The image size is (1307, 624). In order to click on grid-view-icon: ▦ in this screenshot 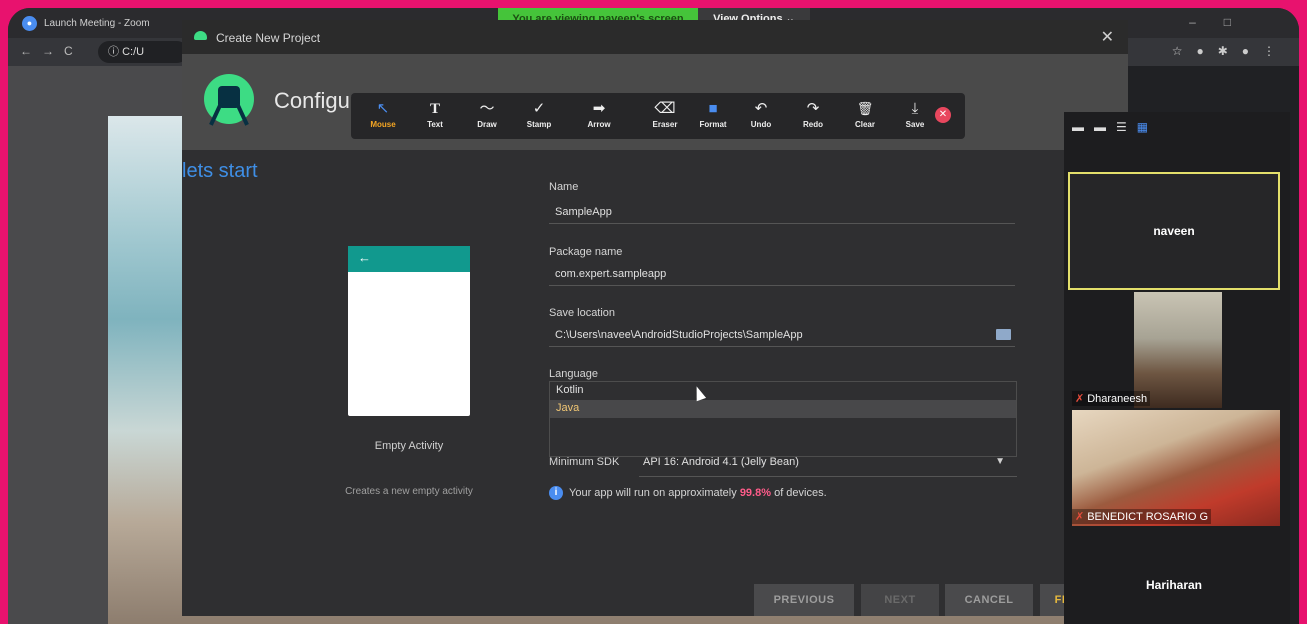, I will do `click(1147, 127)`.